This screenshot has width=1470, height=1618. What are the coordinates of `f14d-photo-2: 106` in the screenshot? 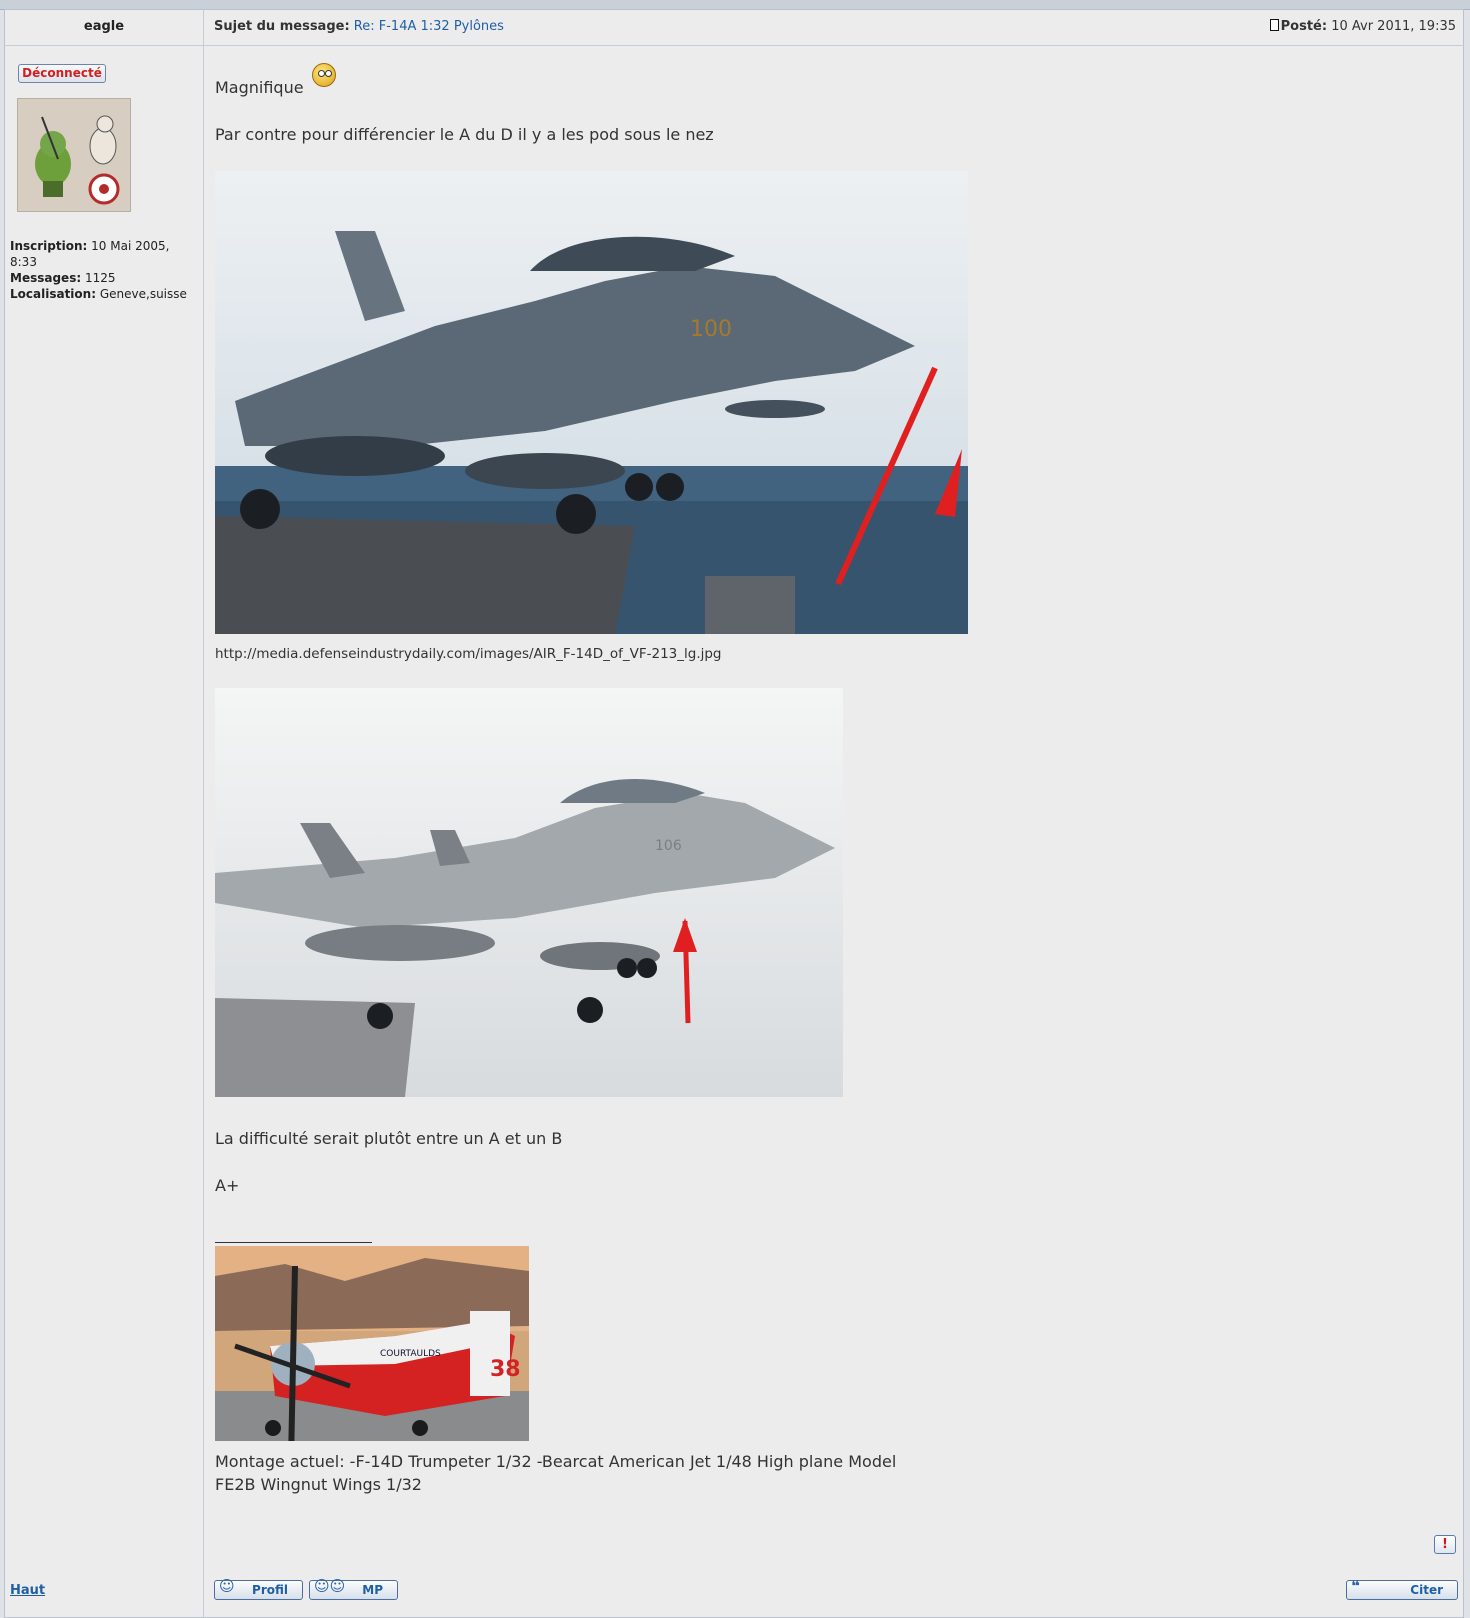 It's located at (529, 892).